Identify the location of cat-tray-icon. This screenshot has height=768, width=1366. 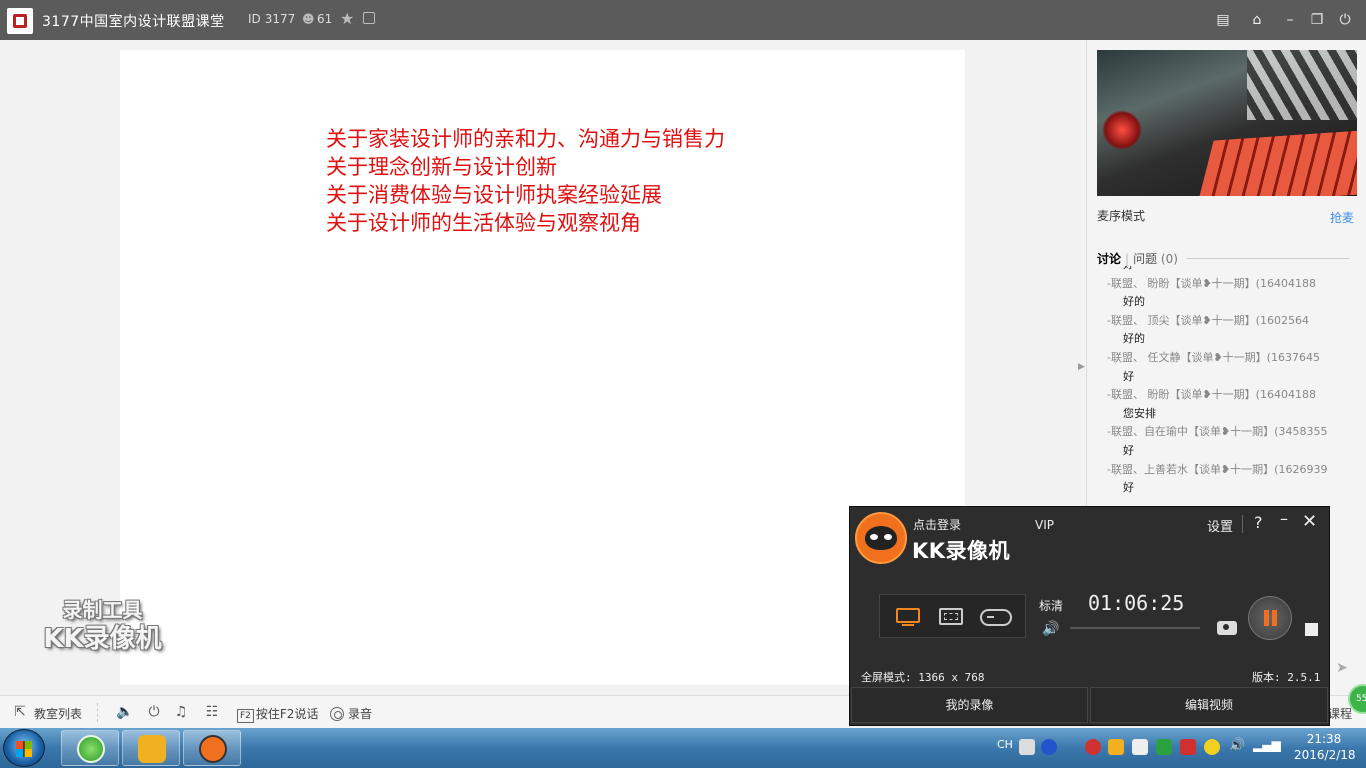
(1116, 747).